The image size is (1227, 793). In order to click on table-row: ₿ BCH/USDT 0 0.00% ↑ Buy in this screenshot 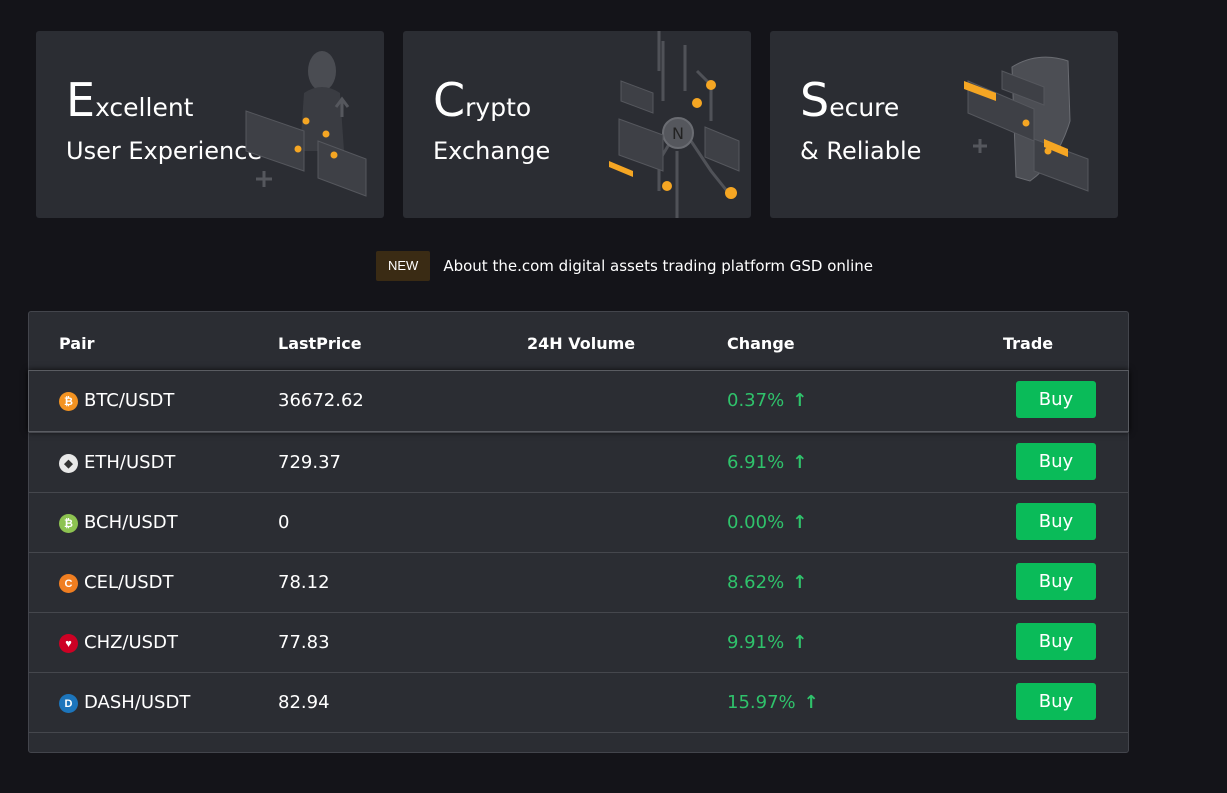, I will do `click(578, 522)`.